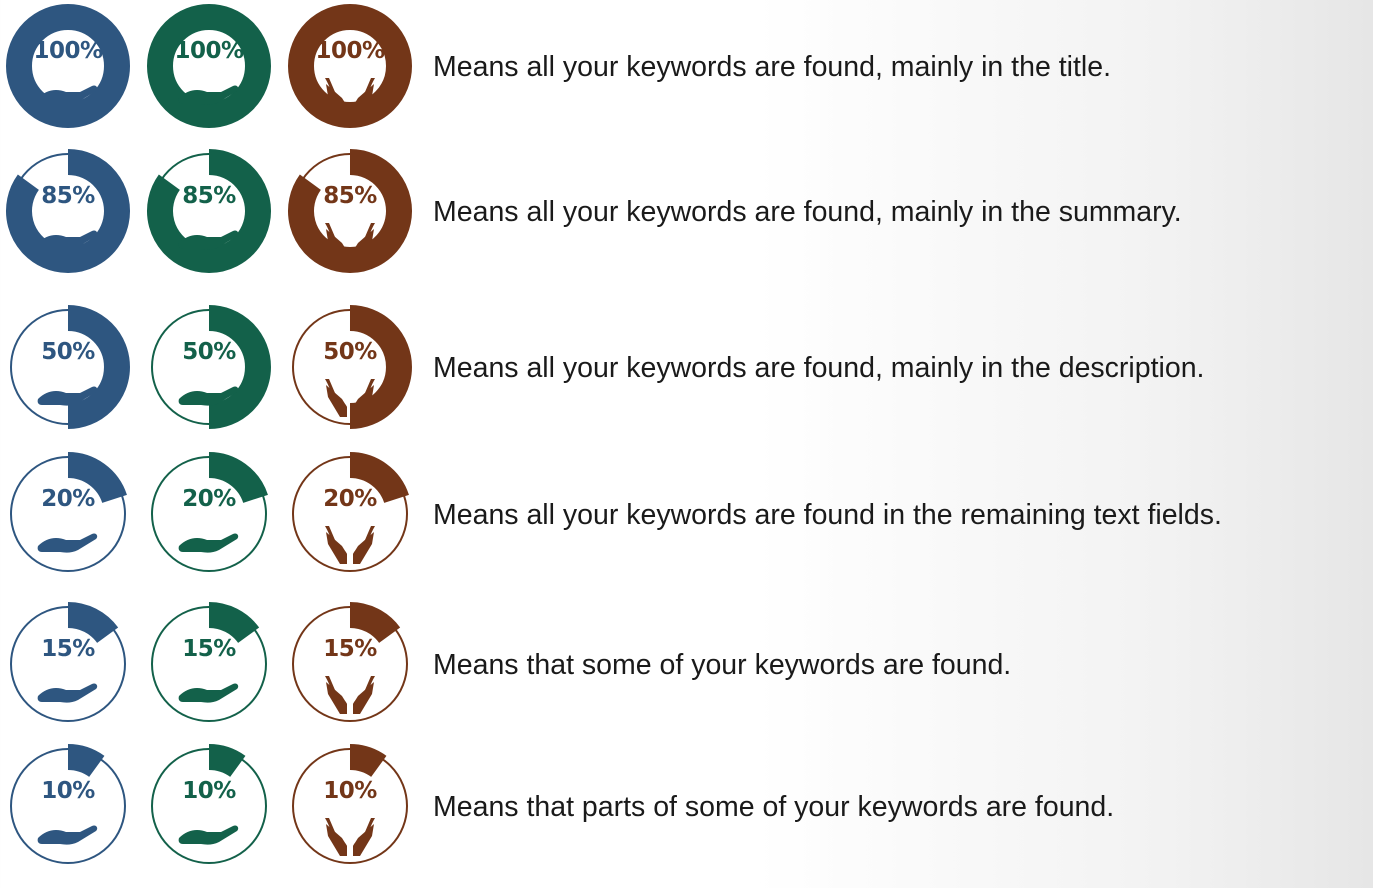 The width and height of the screenshot is (1373, 888). What do you see at coordinates (350, 664) in the screenshot?
I see `brown-score-badge: 15%` at bounding box center [350, 664].